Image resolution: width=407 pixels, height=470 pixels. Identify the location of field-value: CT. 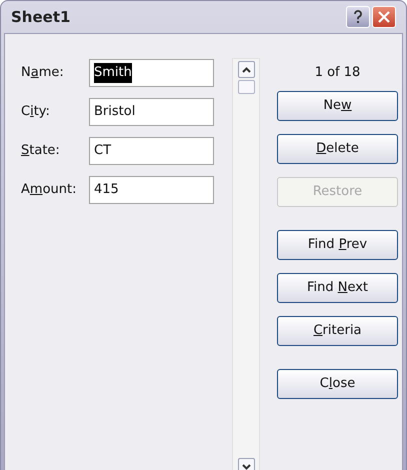
(103, 151).